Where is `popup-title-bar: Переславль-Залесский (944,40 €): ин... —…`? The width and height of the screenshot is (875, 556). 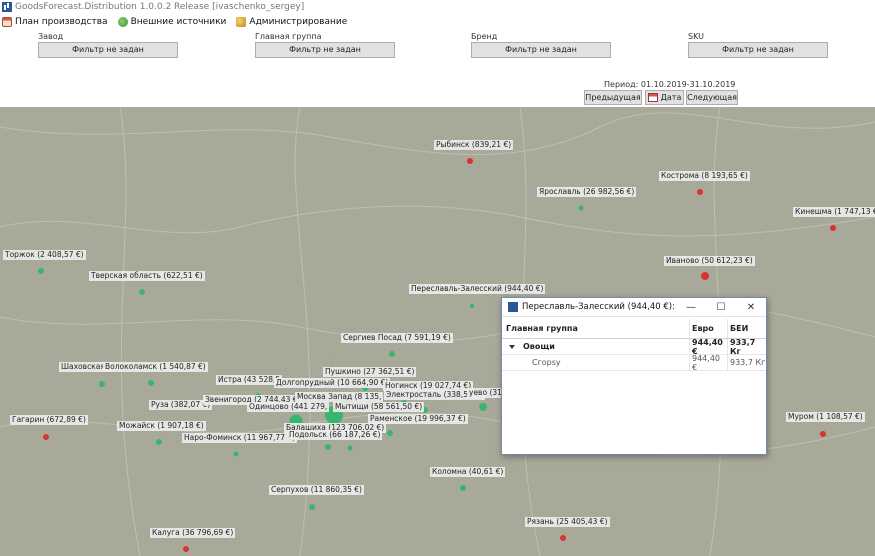
popup-title-bar: Переславль-Залесский (944,40 €): ин... —… is located at coordinates (634, 307).